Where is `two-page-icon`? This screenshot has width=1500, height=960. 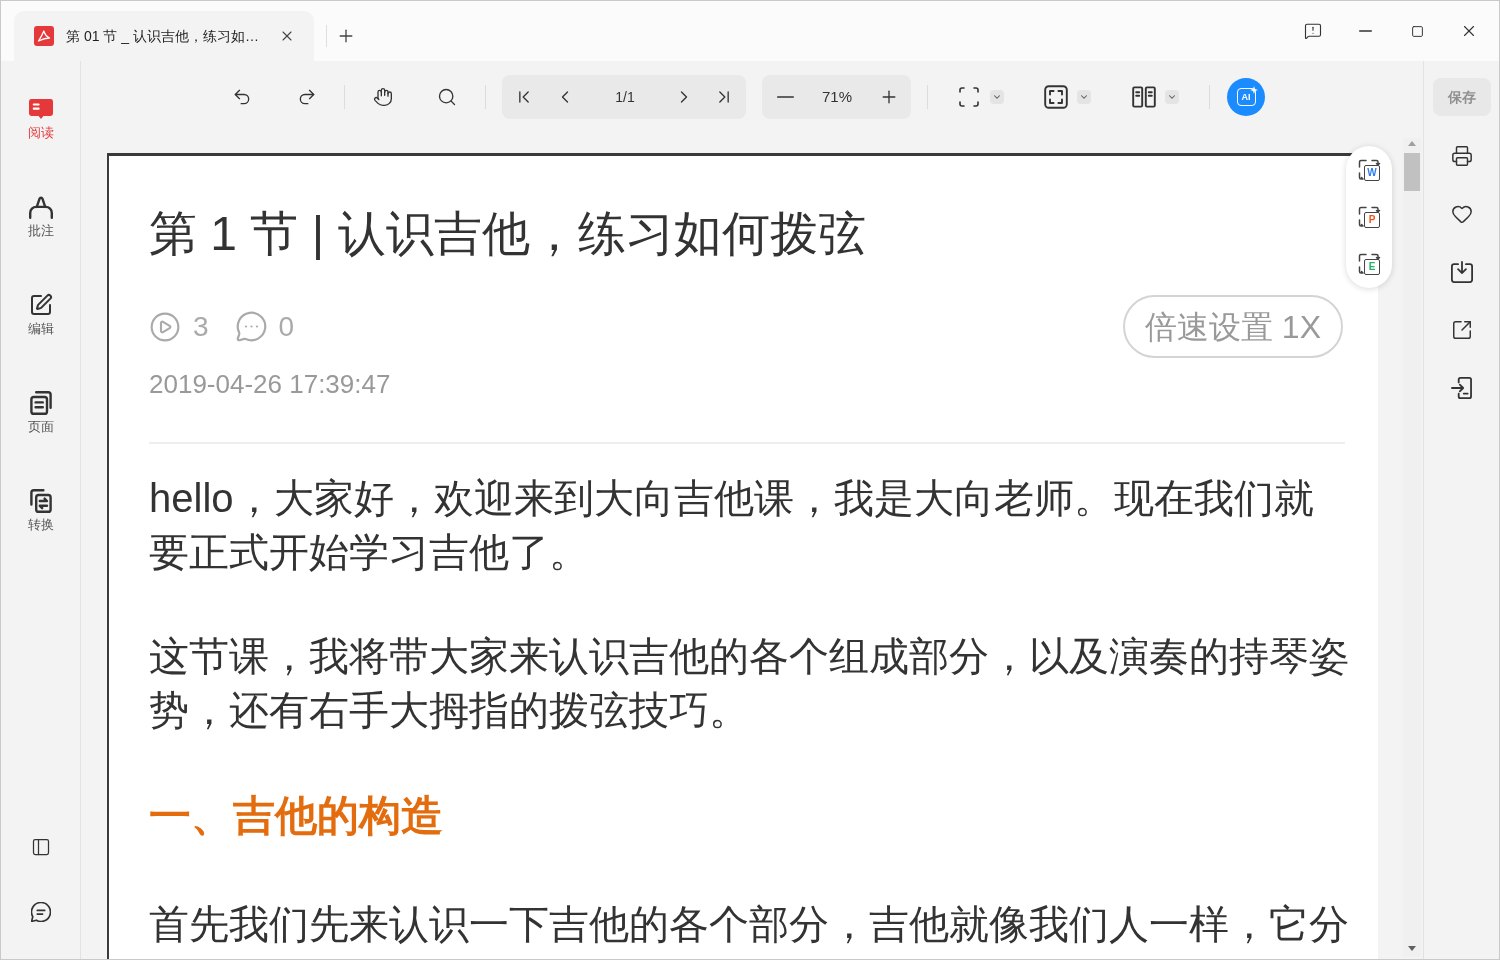
two-page-icon is located at coordinates (1144, 97).